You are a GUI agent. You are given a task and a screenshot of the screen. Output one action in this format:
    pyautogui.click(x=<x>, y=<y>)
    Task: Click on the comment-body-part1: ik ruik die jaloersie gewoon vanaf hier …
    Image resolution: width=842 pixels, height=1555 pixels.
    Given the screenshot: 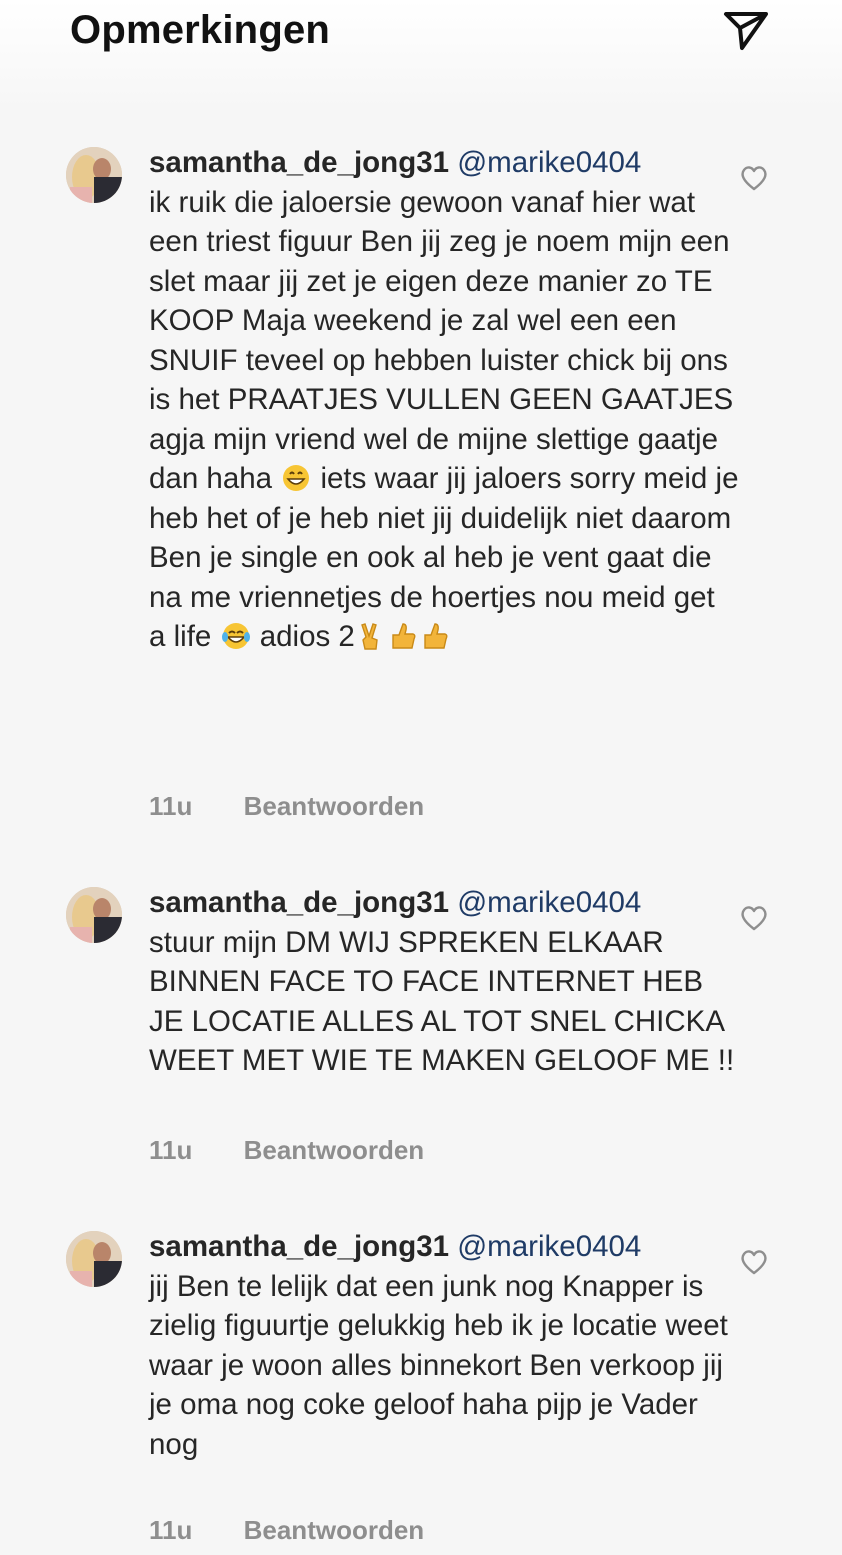 What is the action you would take?
    pyautogui.click(x=441, y=340)
    